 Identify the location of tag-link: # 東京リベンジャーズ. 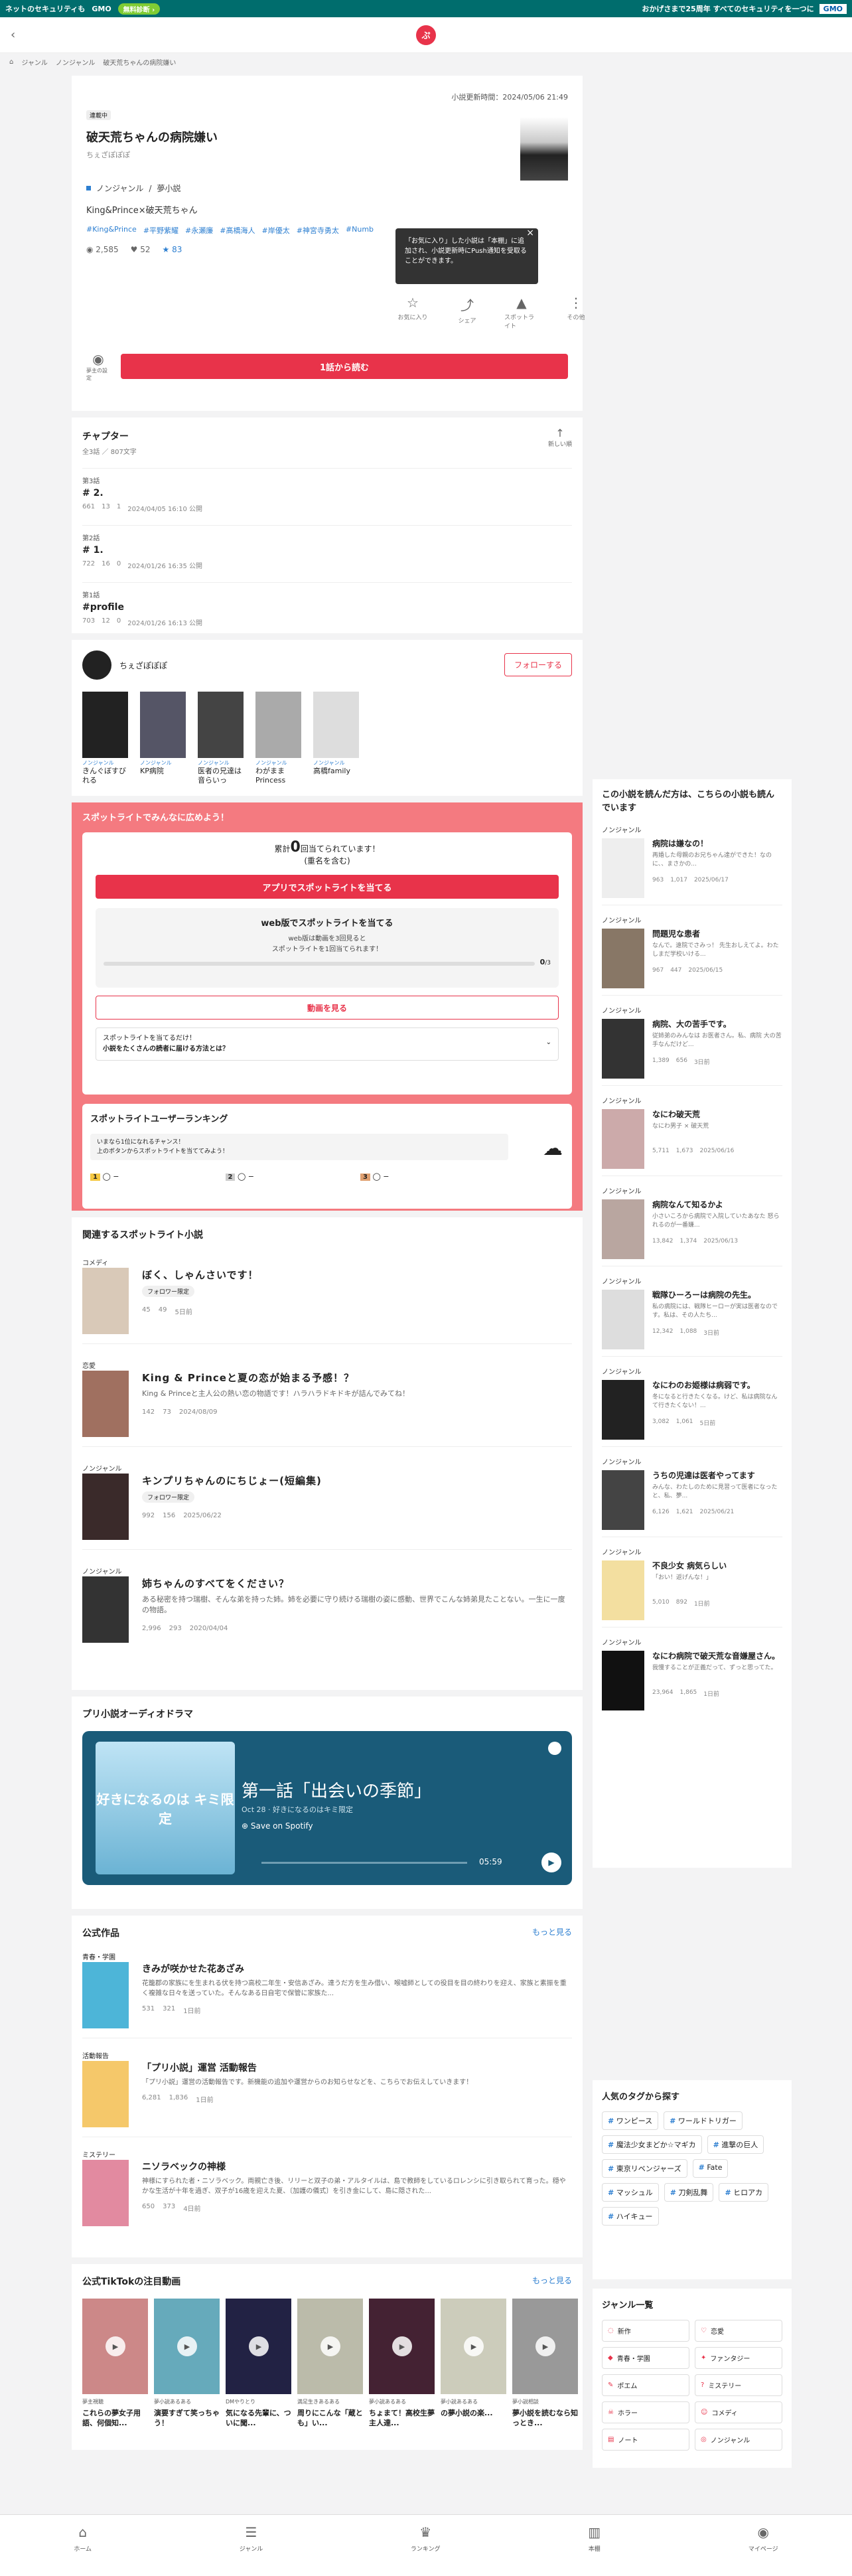
(644, 2169).